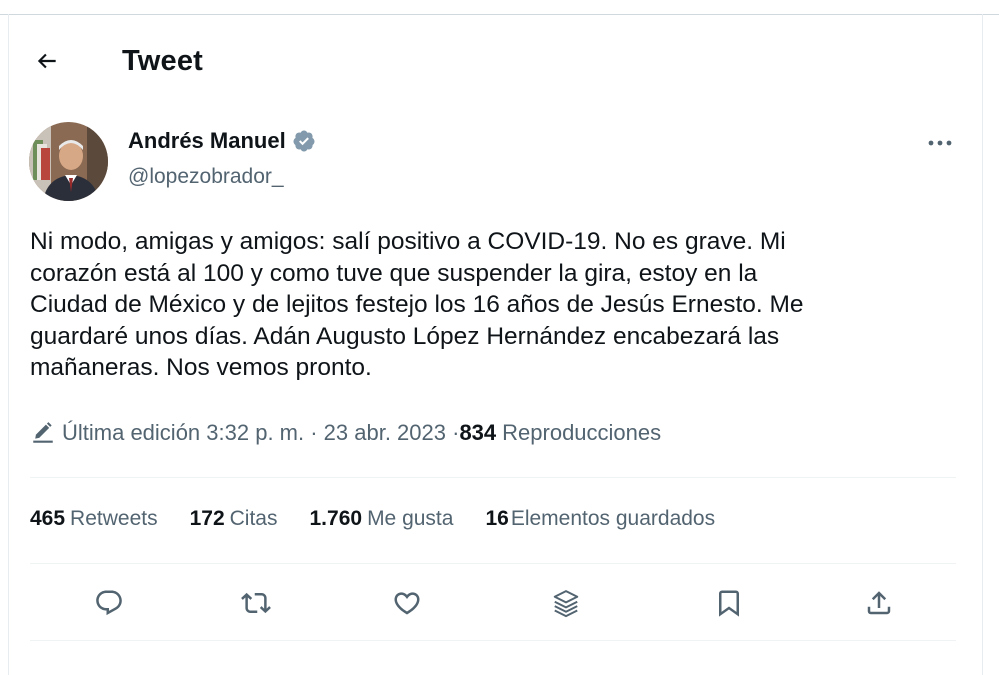  I want to click on reply-button, so click(109, 603).